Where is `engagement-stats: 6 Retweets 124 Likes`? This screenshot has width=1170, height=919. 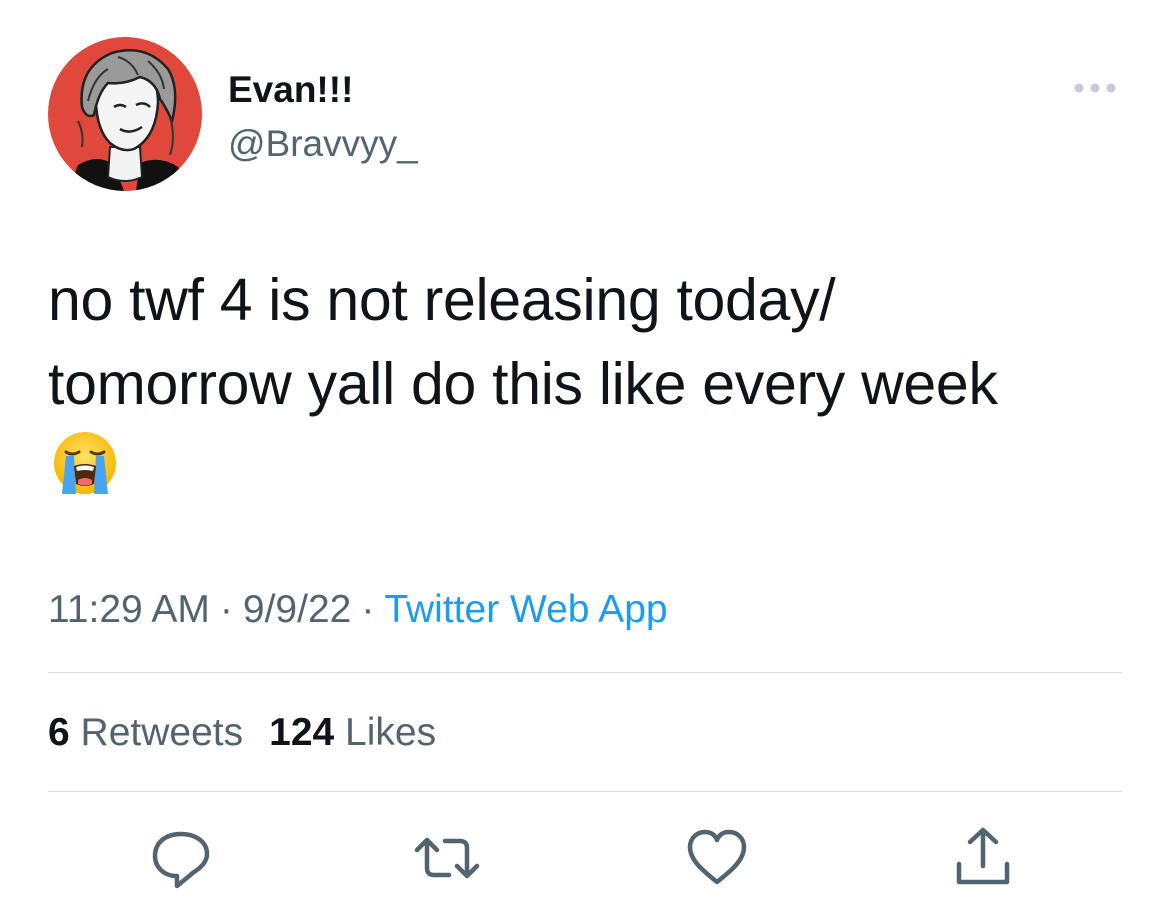 engagement-stats: 6 Retweets 124 Likes is located at coordinates (242, 733).